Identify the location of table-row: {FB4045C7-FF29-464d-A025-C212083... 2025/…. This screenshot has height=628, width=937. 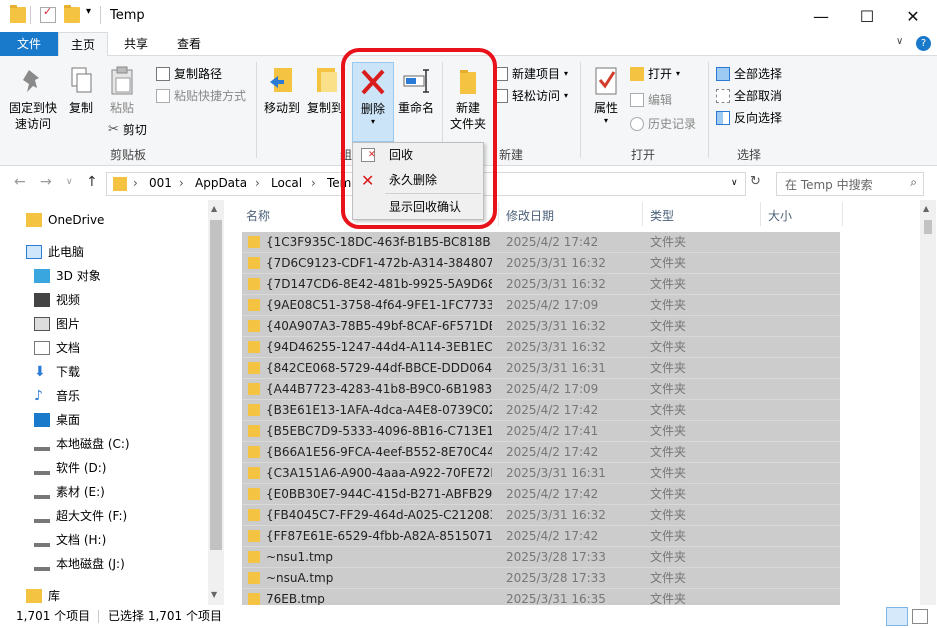
(541, 515).